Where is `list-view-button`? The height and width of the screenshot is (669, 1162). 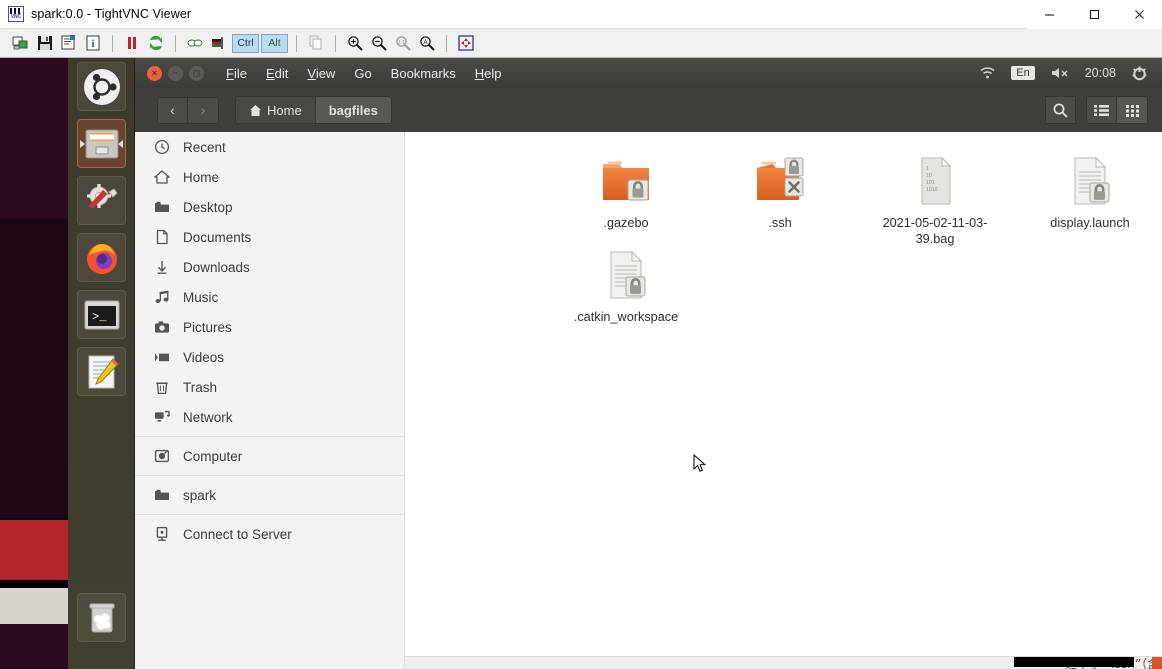 list-view-button is located at coordinates (1101, 110).